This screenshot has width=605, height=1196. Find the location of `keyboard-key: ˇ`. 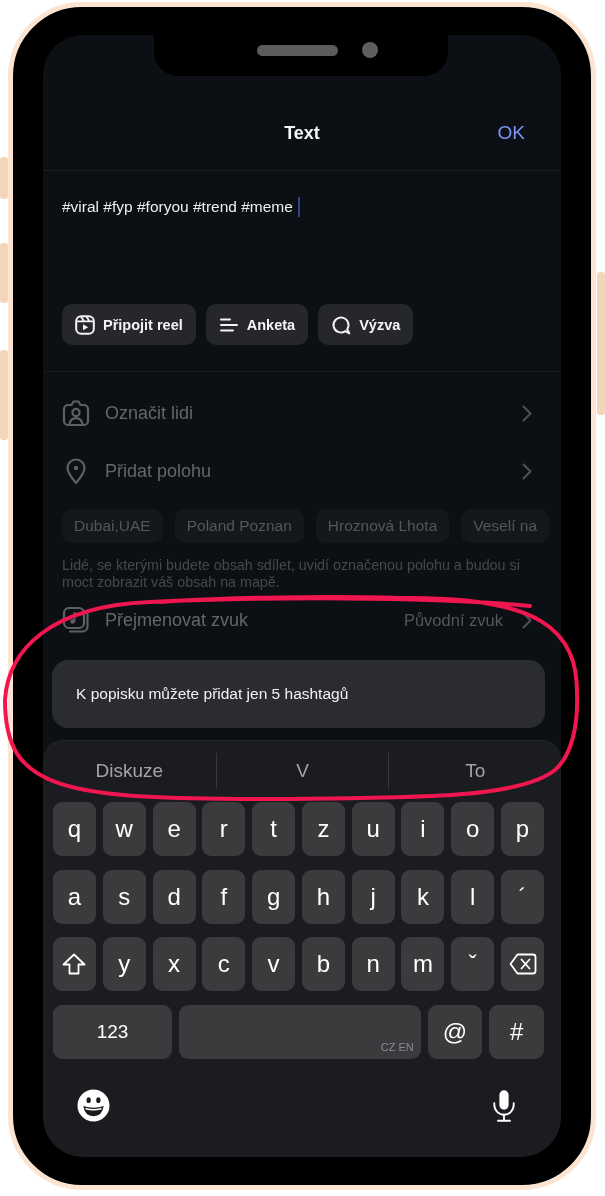

keyboard-key: ˇ is located at coordinates (473, 964).